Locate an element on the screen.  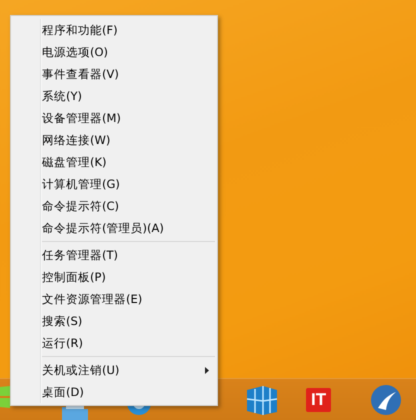
menu-item: 电源选项(O) is located at coordinates (114, 52).